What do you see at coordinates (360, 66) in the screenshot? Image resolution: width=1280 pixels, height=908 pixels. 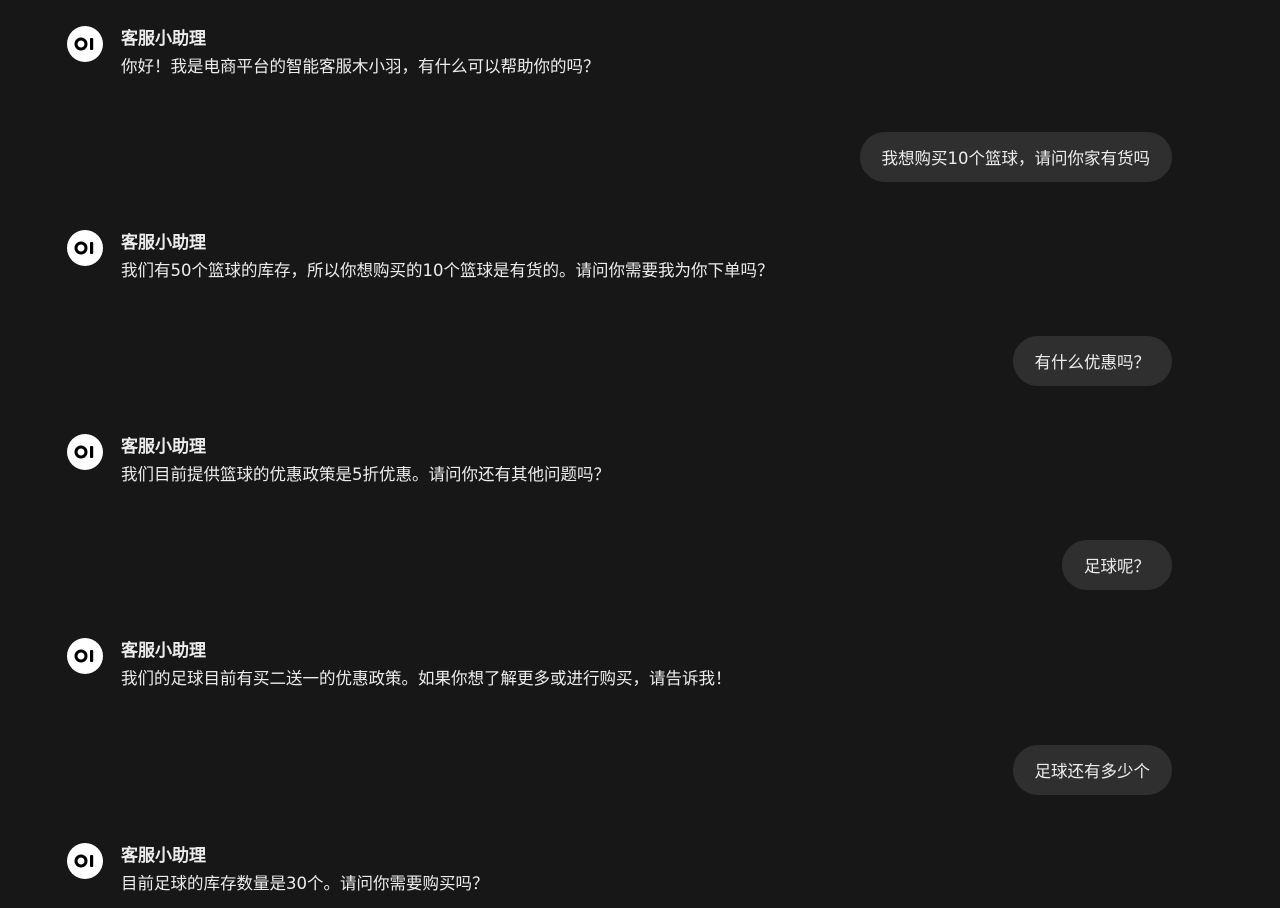 I see `assistant-message-text: 你好！我是电商平台的智能客服木小羽，有什么可以帮助你的吗？` at bounding box center [360, 66].